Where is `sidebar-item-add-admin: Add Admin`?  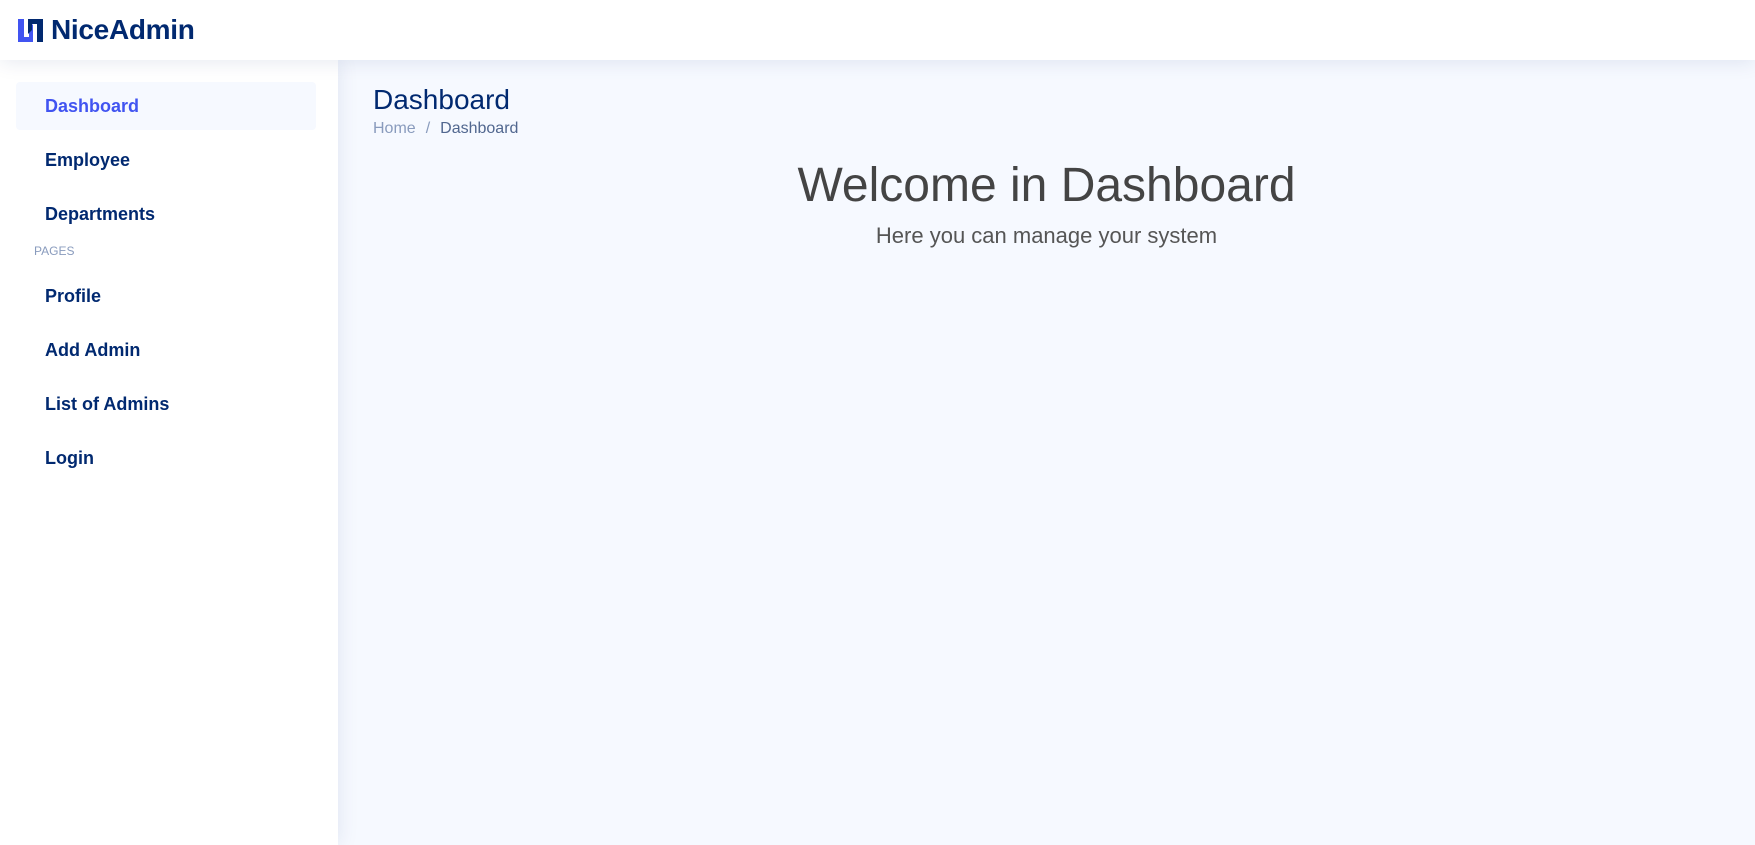 sidebar-item-add-admin: Add Admin is located at coordinates (166, 350).